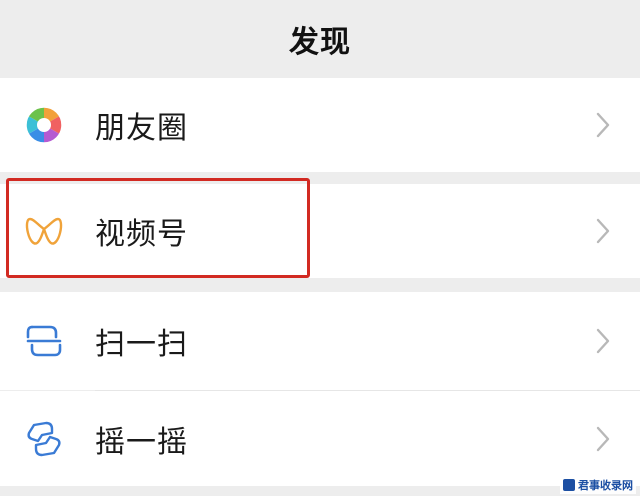 Image resolution: width=640 pixels, height=496 pixels. I want to click on menu-item-label: 扫一扫, so click(141, 344).